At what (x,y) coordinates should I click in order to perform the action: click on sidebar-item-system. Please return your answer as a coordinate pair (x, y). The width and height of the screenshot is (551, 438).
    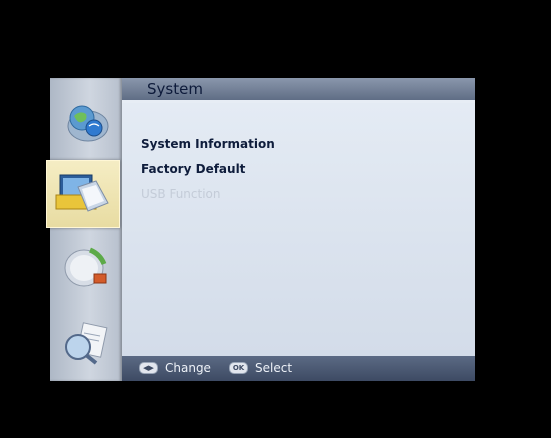
    Looking at the image, I should click on (83, 194).